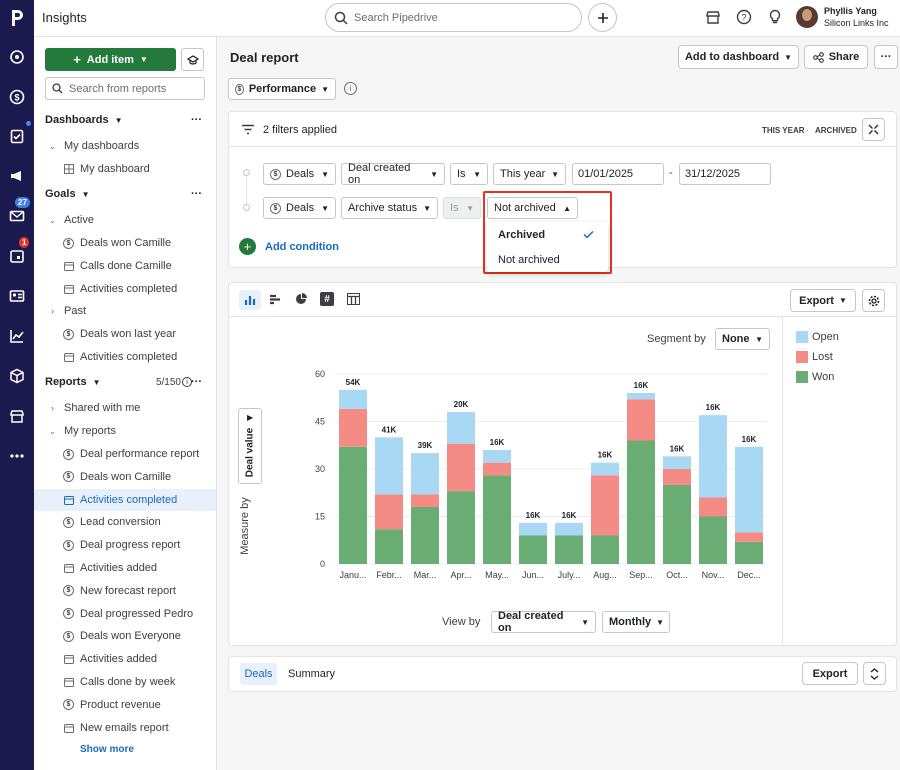  Describe the element at coordinates (461, 527) in the screenshot. I see `bar-segment-won` at that location.